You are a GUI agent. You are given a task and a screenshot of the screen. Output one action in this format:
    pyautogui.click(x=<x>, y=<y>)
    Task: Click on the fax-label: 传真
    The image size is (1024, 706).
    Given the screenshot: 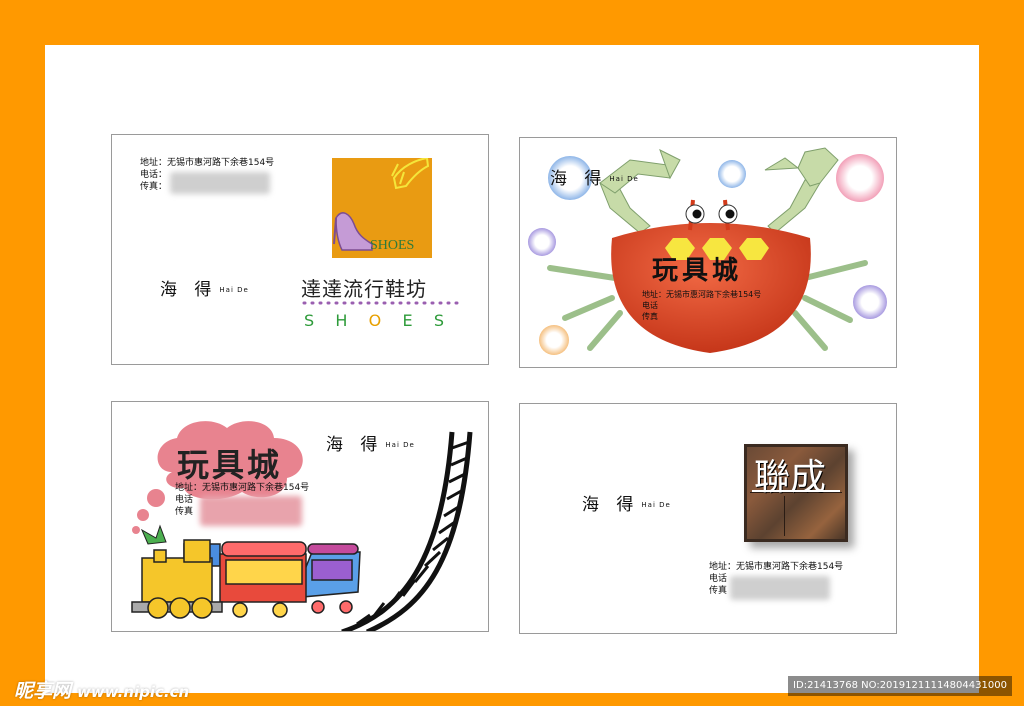 What is the action you would take?
    pyautogui.click(x=650, y=316)
    